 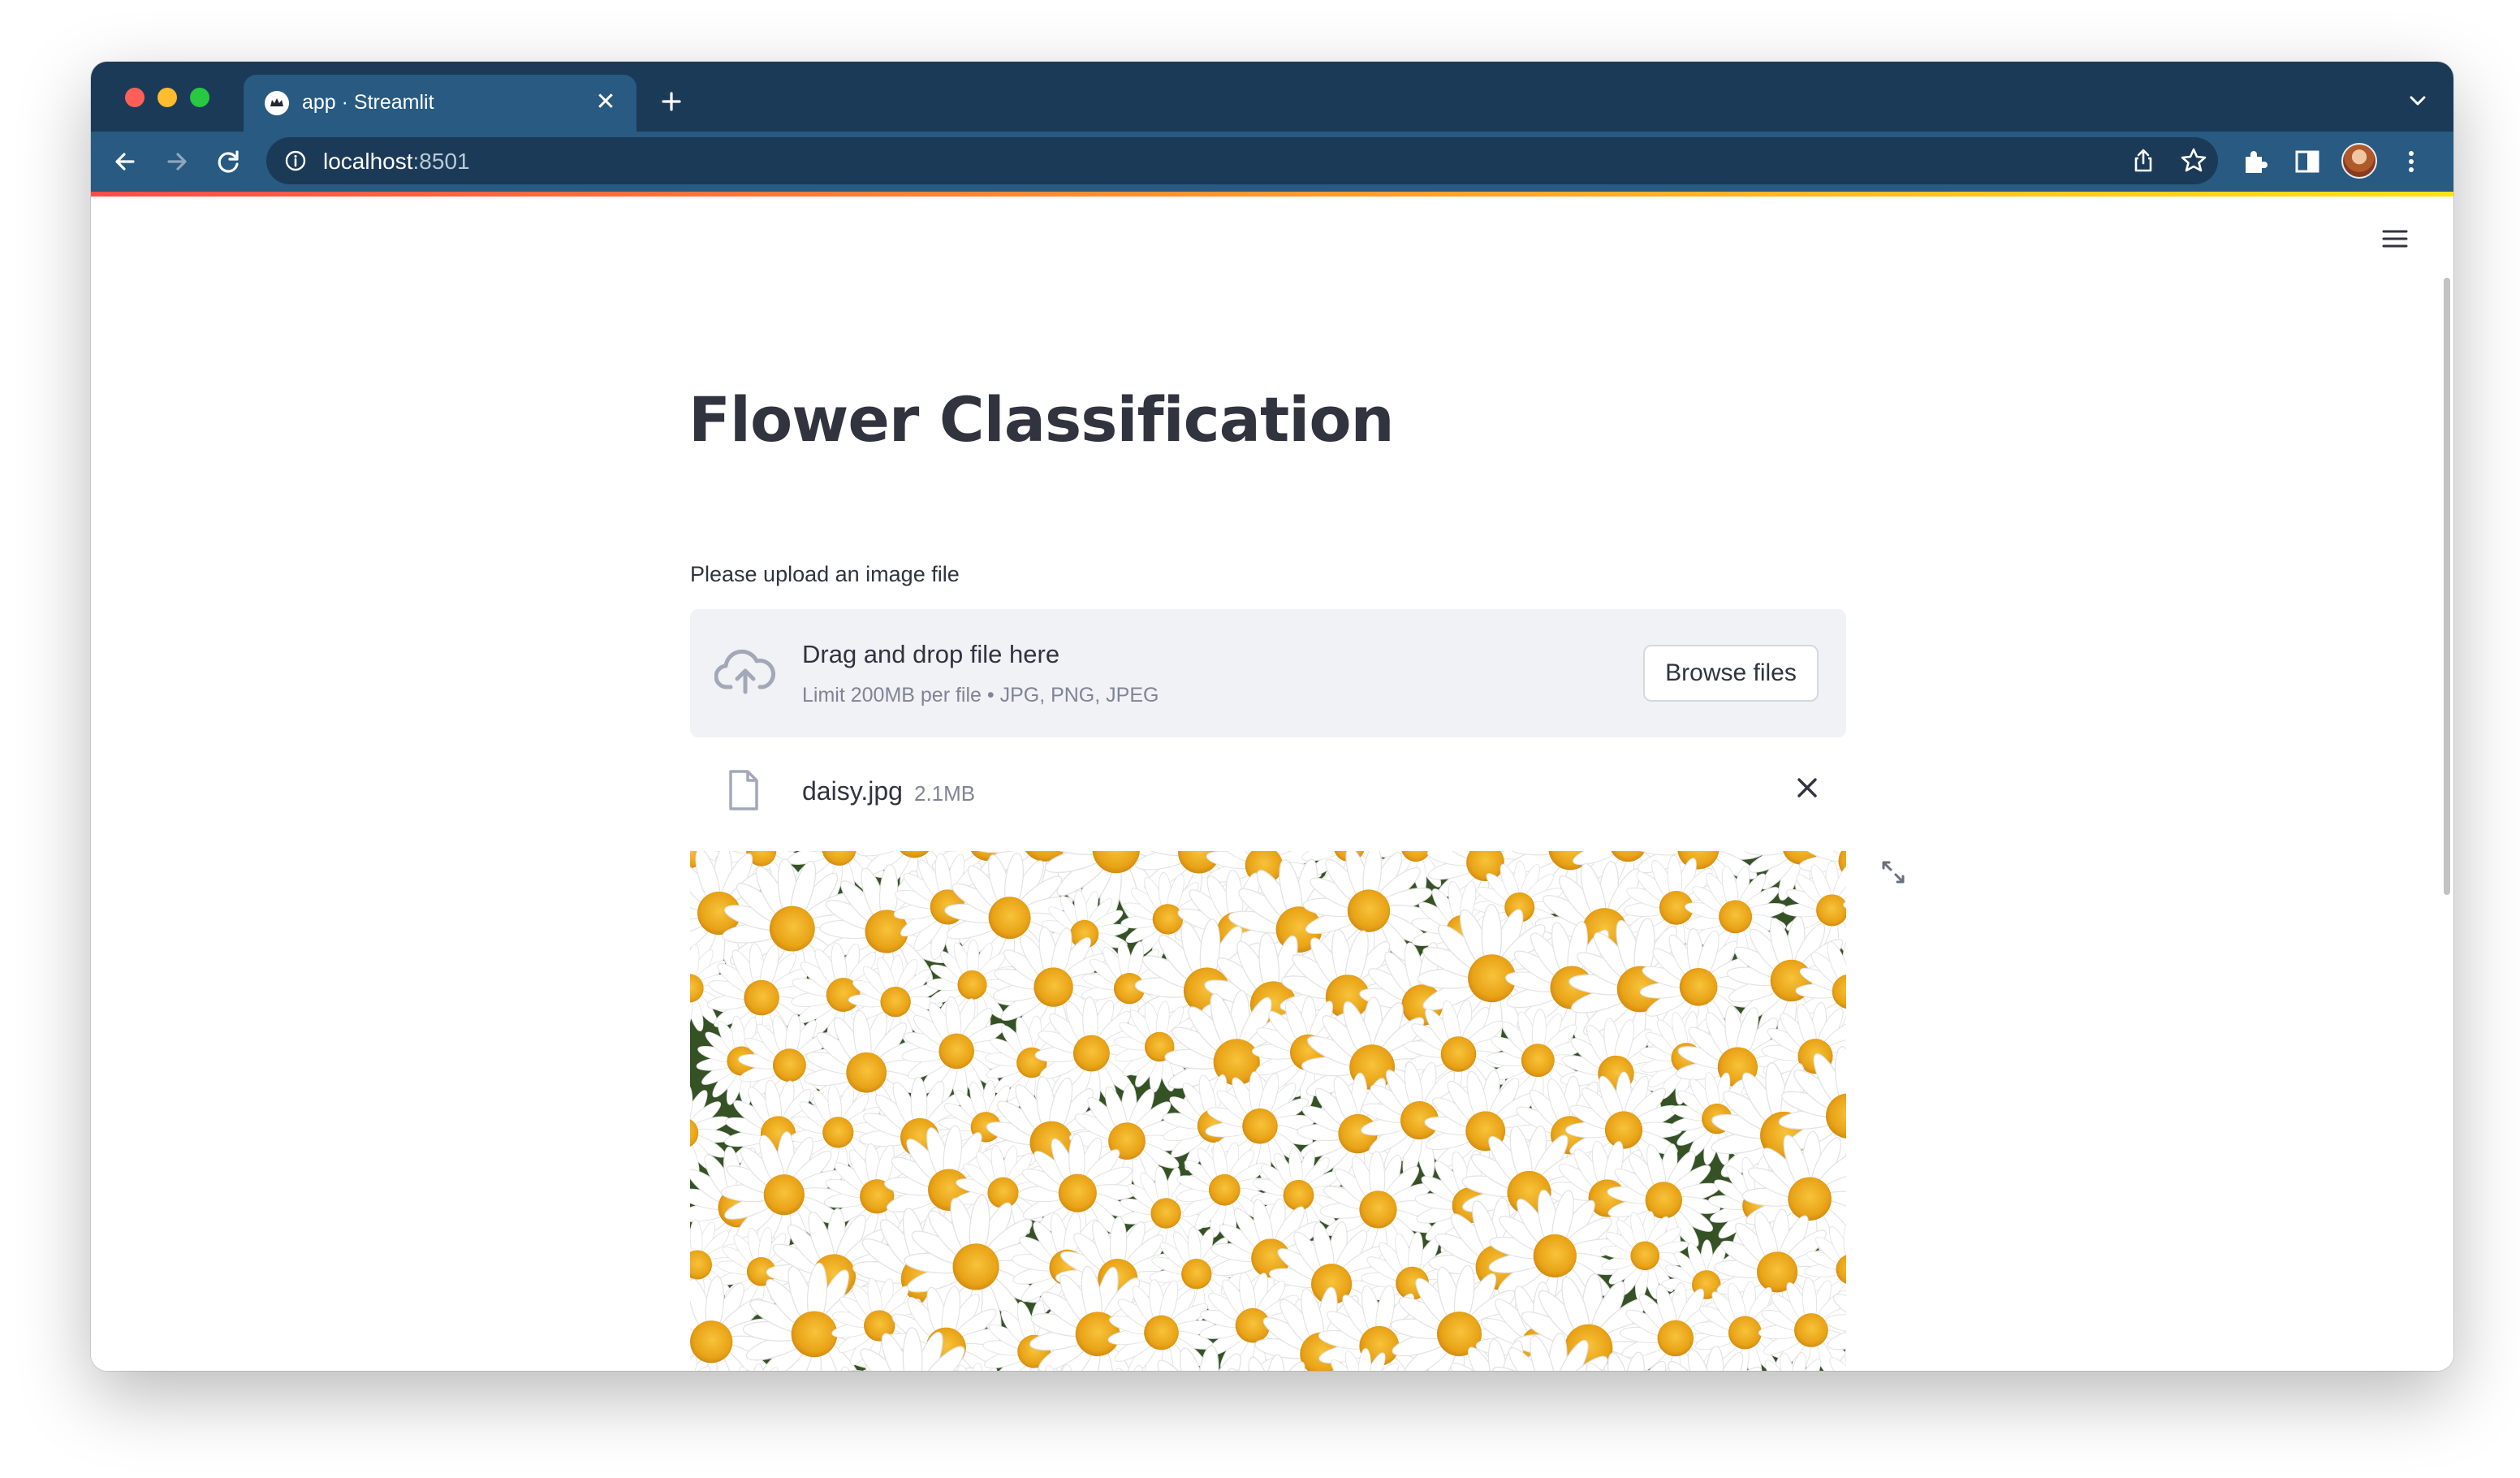 I want to click on forward-icon, so click(x=177, y=161).